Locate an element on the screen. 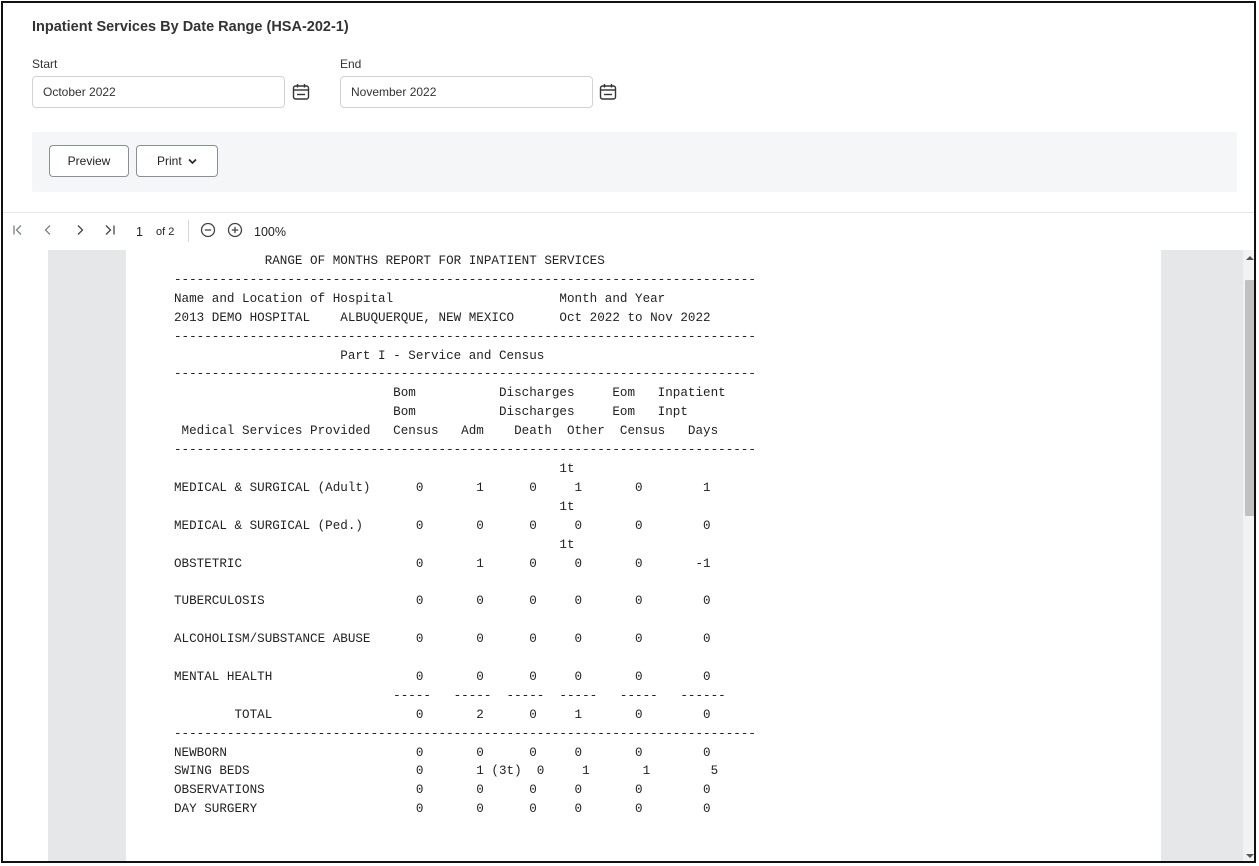  toolbar-divider is located at coordinates (628, 212).